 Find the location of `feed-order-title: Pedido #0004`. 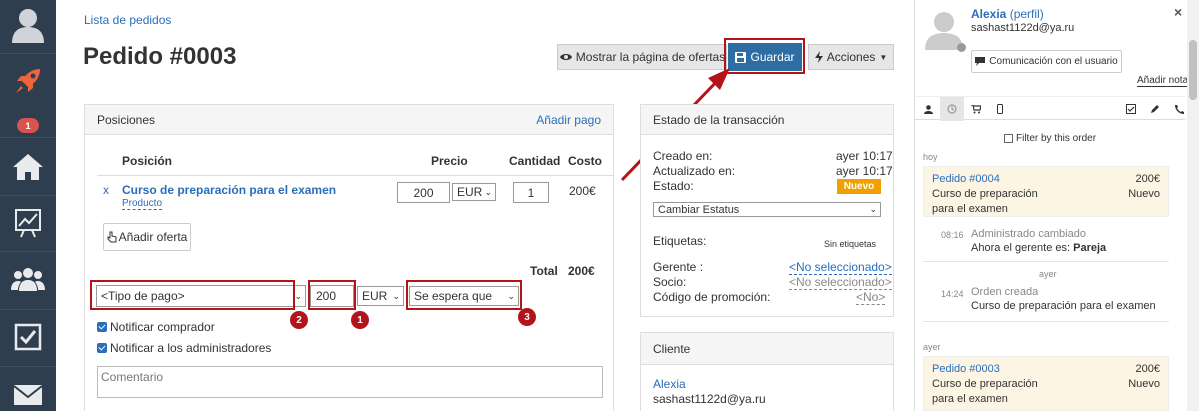

feed-order-title: Pedido #0004 is located at coordinates (966, 179).